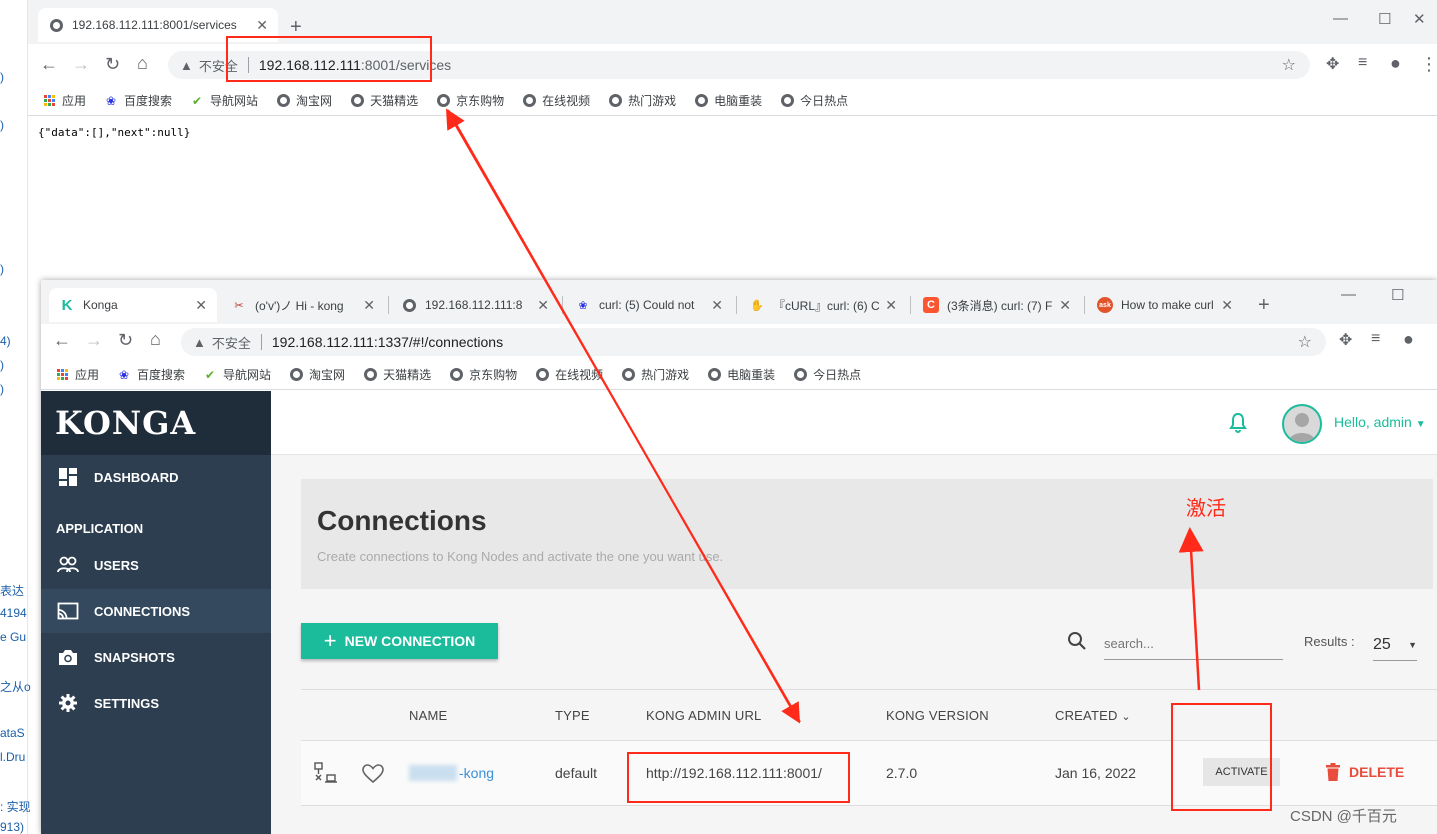 This screenshot has width=1437, height=834. I want to click on column-header-url: KONG ADMIN URL, so click(703, 715).